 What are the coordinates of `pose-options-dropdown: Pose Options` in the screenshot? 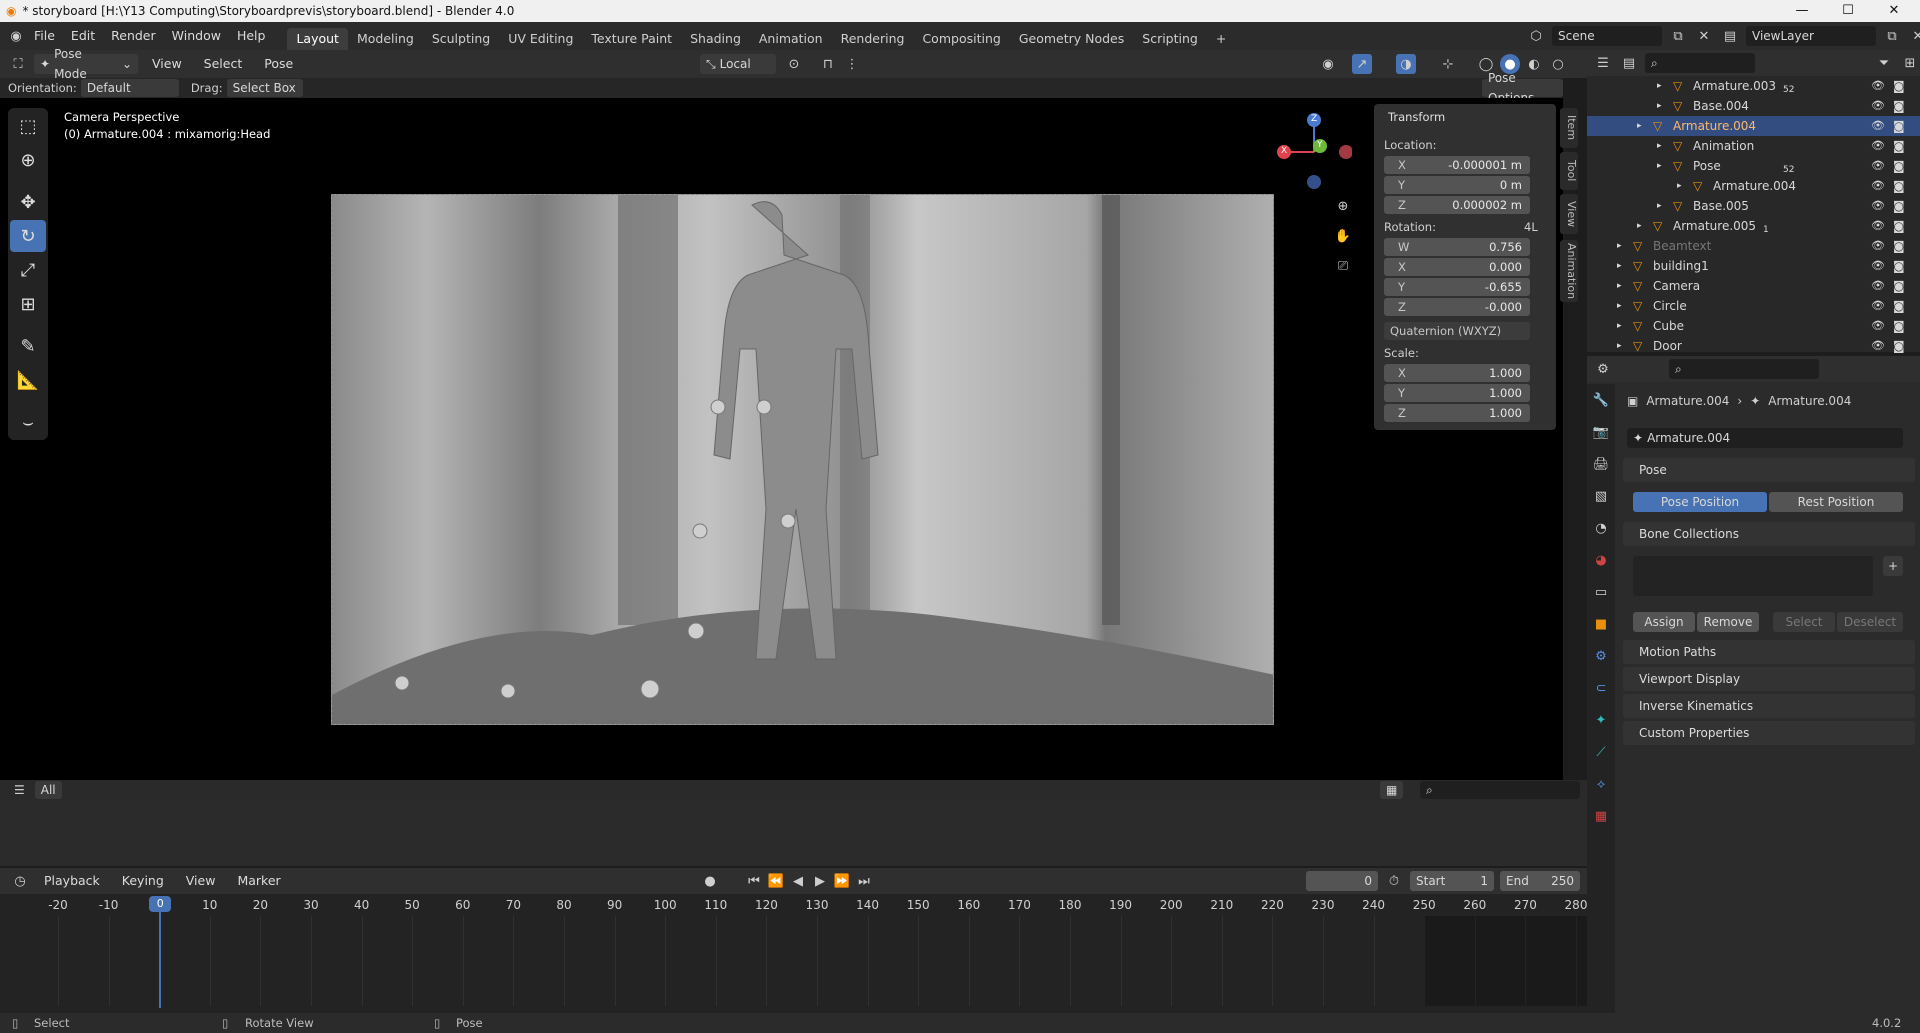 It's located at (1522, 88).